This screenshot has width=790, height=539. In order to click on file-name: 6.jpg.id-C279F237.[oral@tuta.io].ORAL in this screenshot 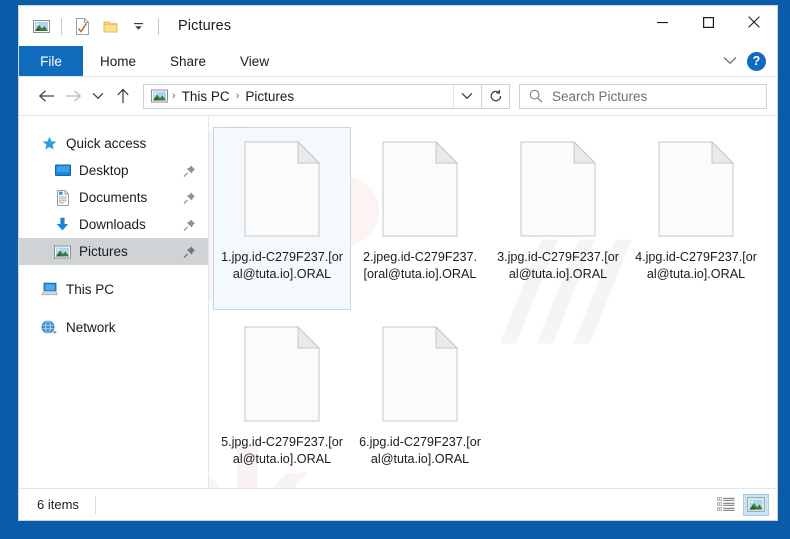, I will do `click(420, 450)`.